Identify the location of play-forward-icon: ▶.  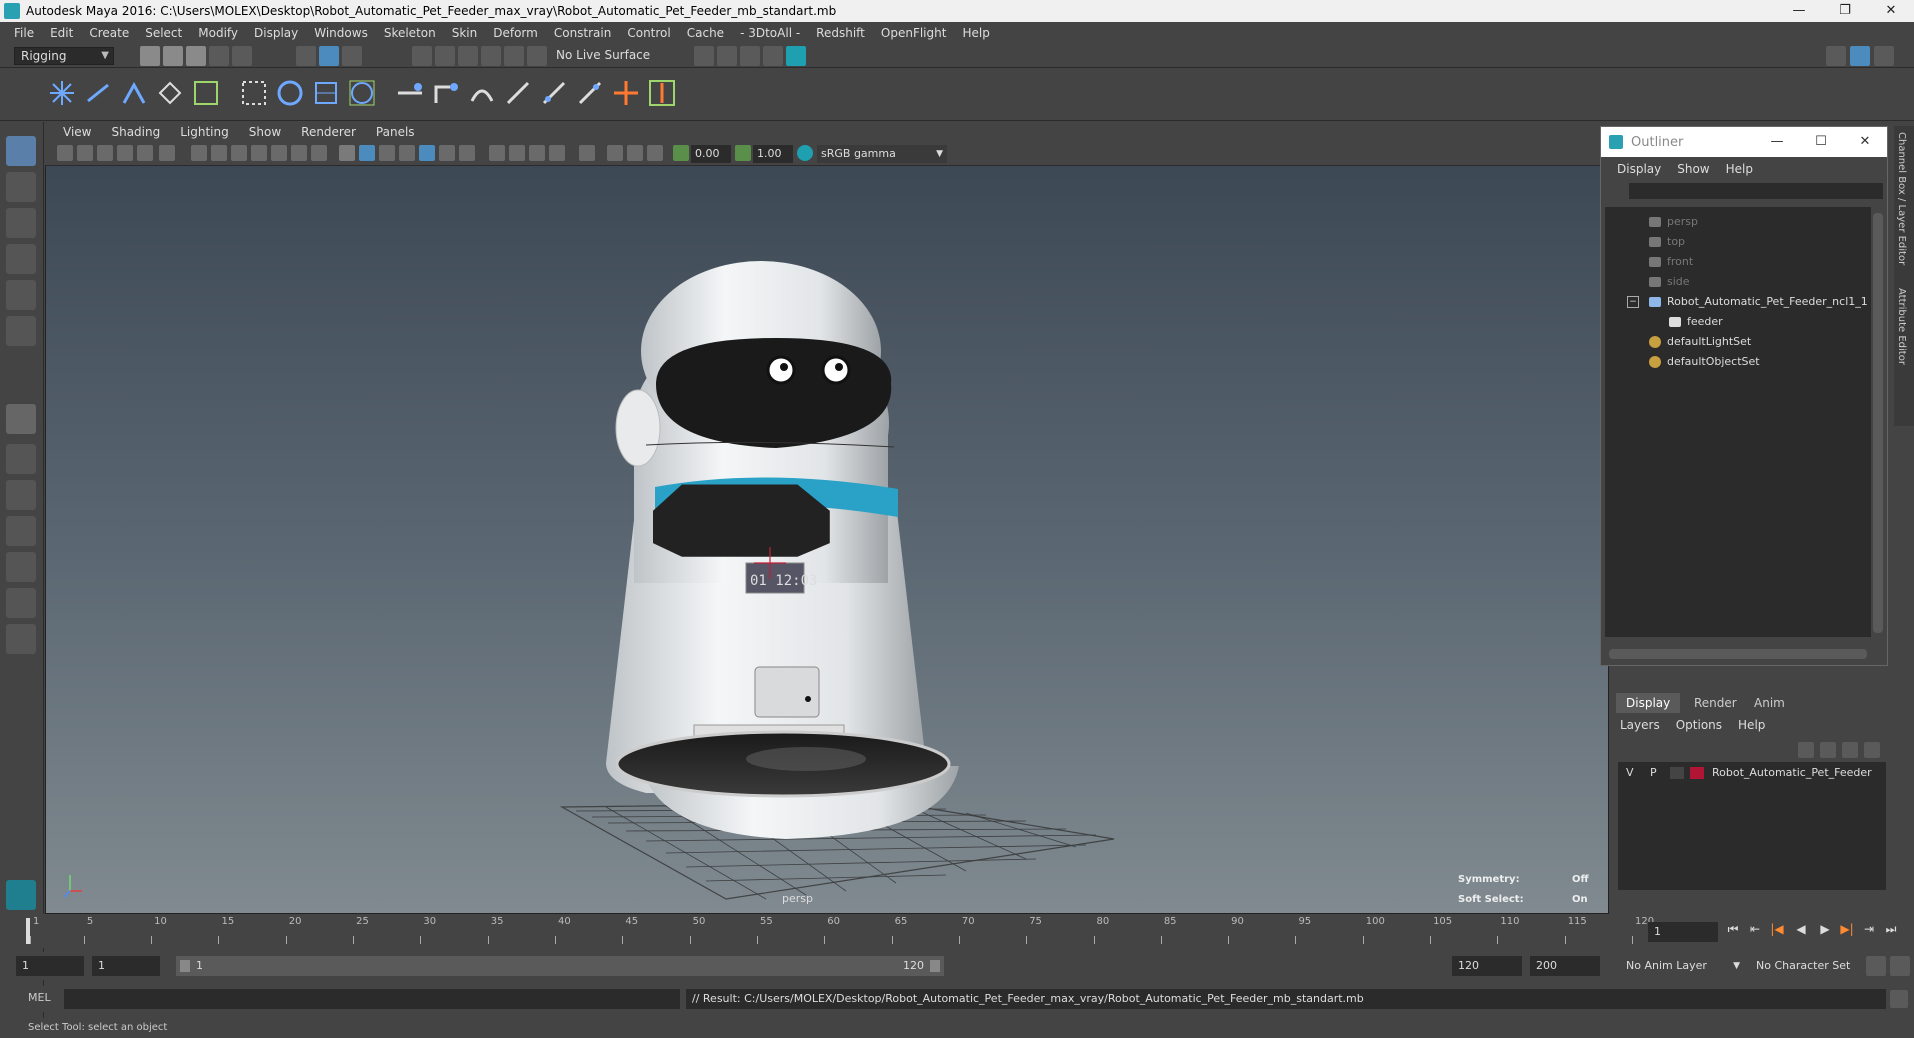
(1825, 929).